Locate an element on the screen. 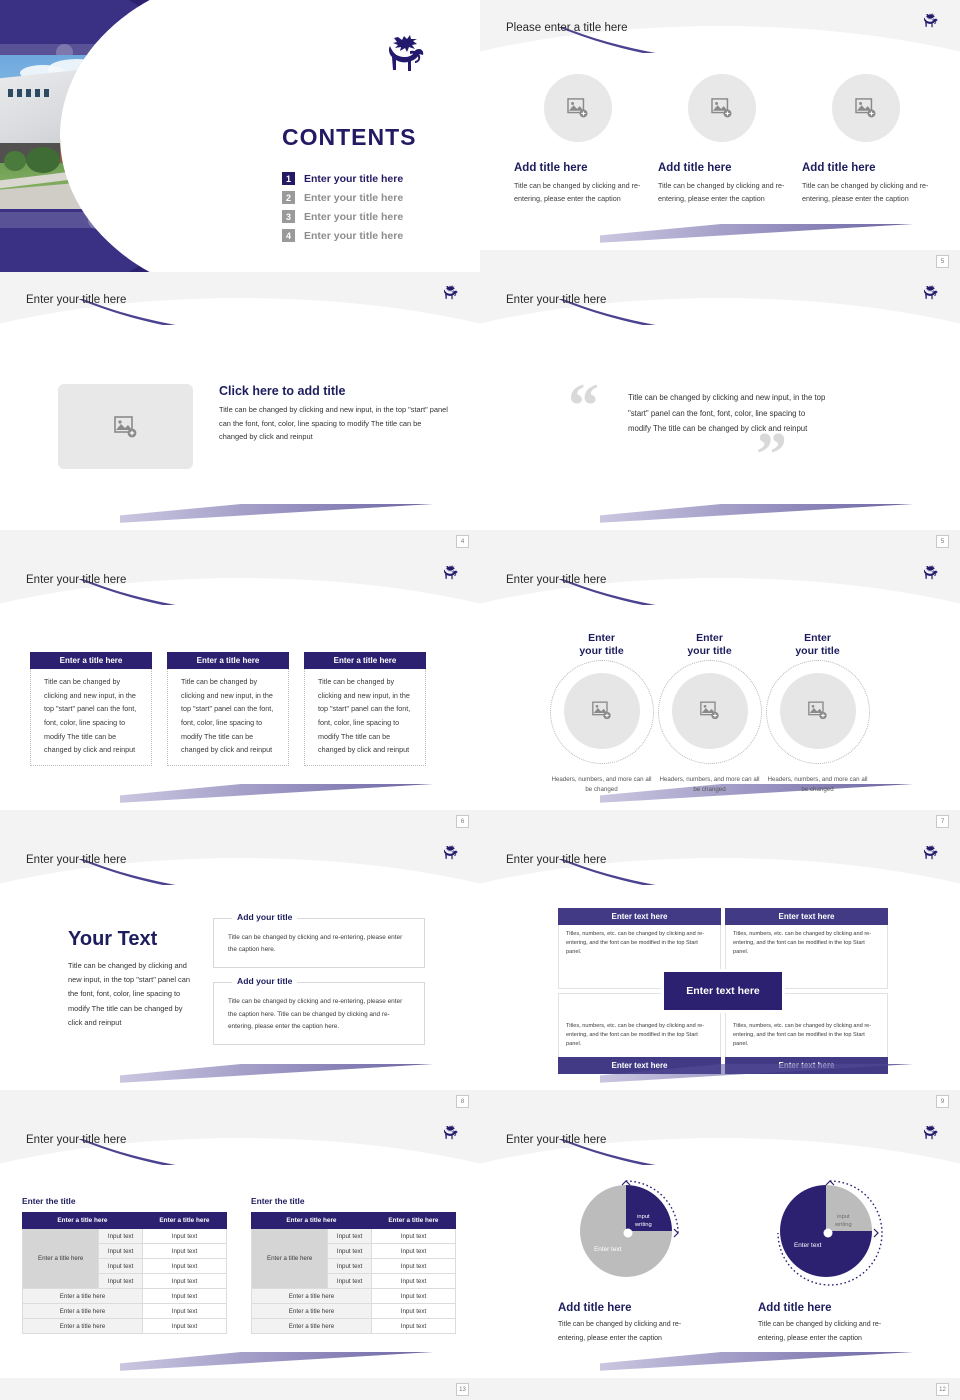 The height and width of the screenshot is (1400, 960). table-header-cell: Enter a title here is located at coordinates (82, 1220).